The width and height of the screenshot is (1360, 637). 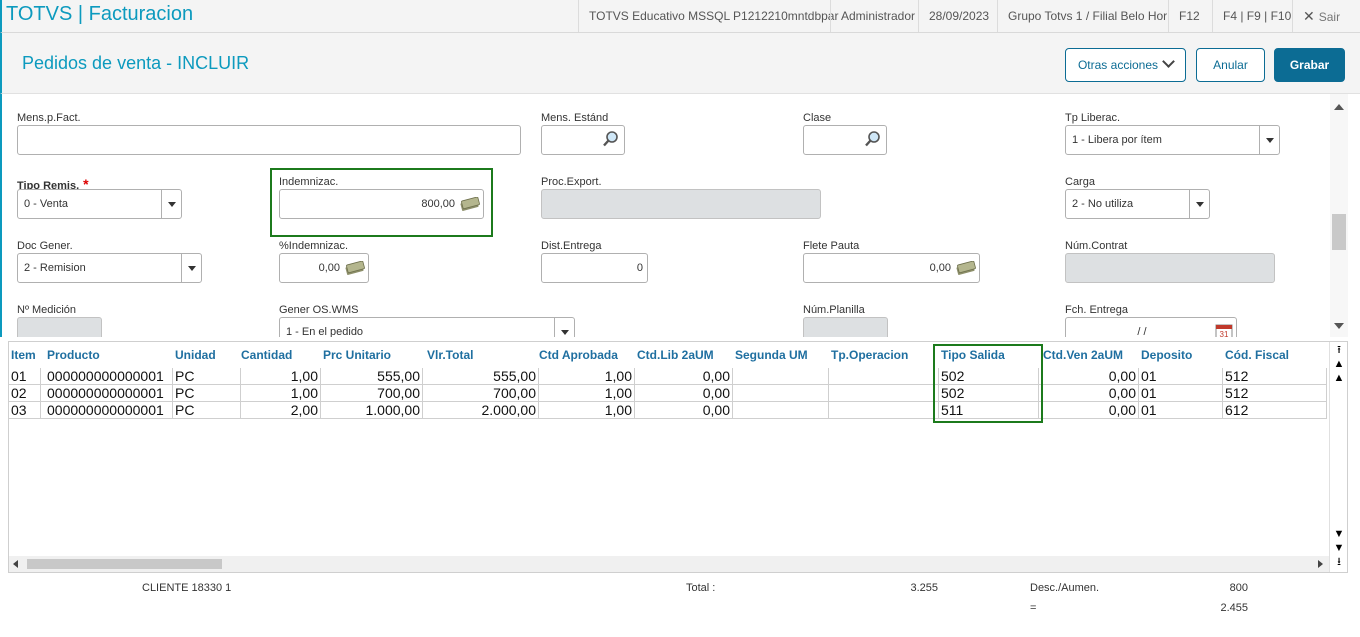 I want to click on user-label: Administrador, so click(x=872, y=16).